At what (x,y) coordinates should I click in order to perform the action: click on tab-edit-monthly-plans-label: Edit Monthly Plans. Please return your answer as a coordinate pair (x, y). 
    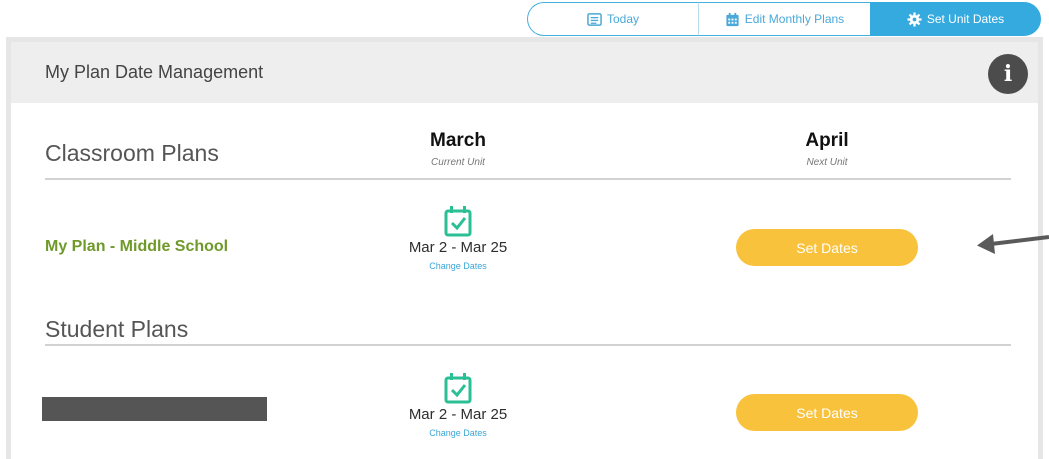
    Looking at the image, I should click on (794, 19).